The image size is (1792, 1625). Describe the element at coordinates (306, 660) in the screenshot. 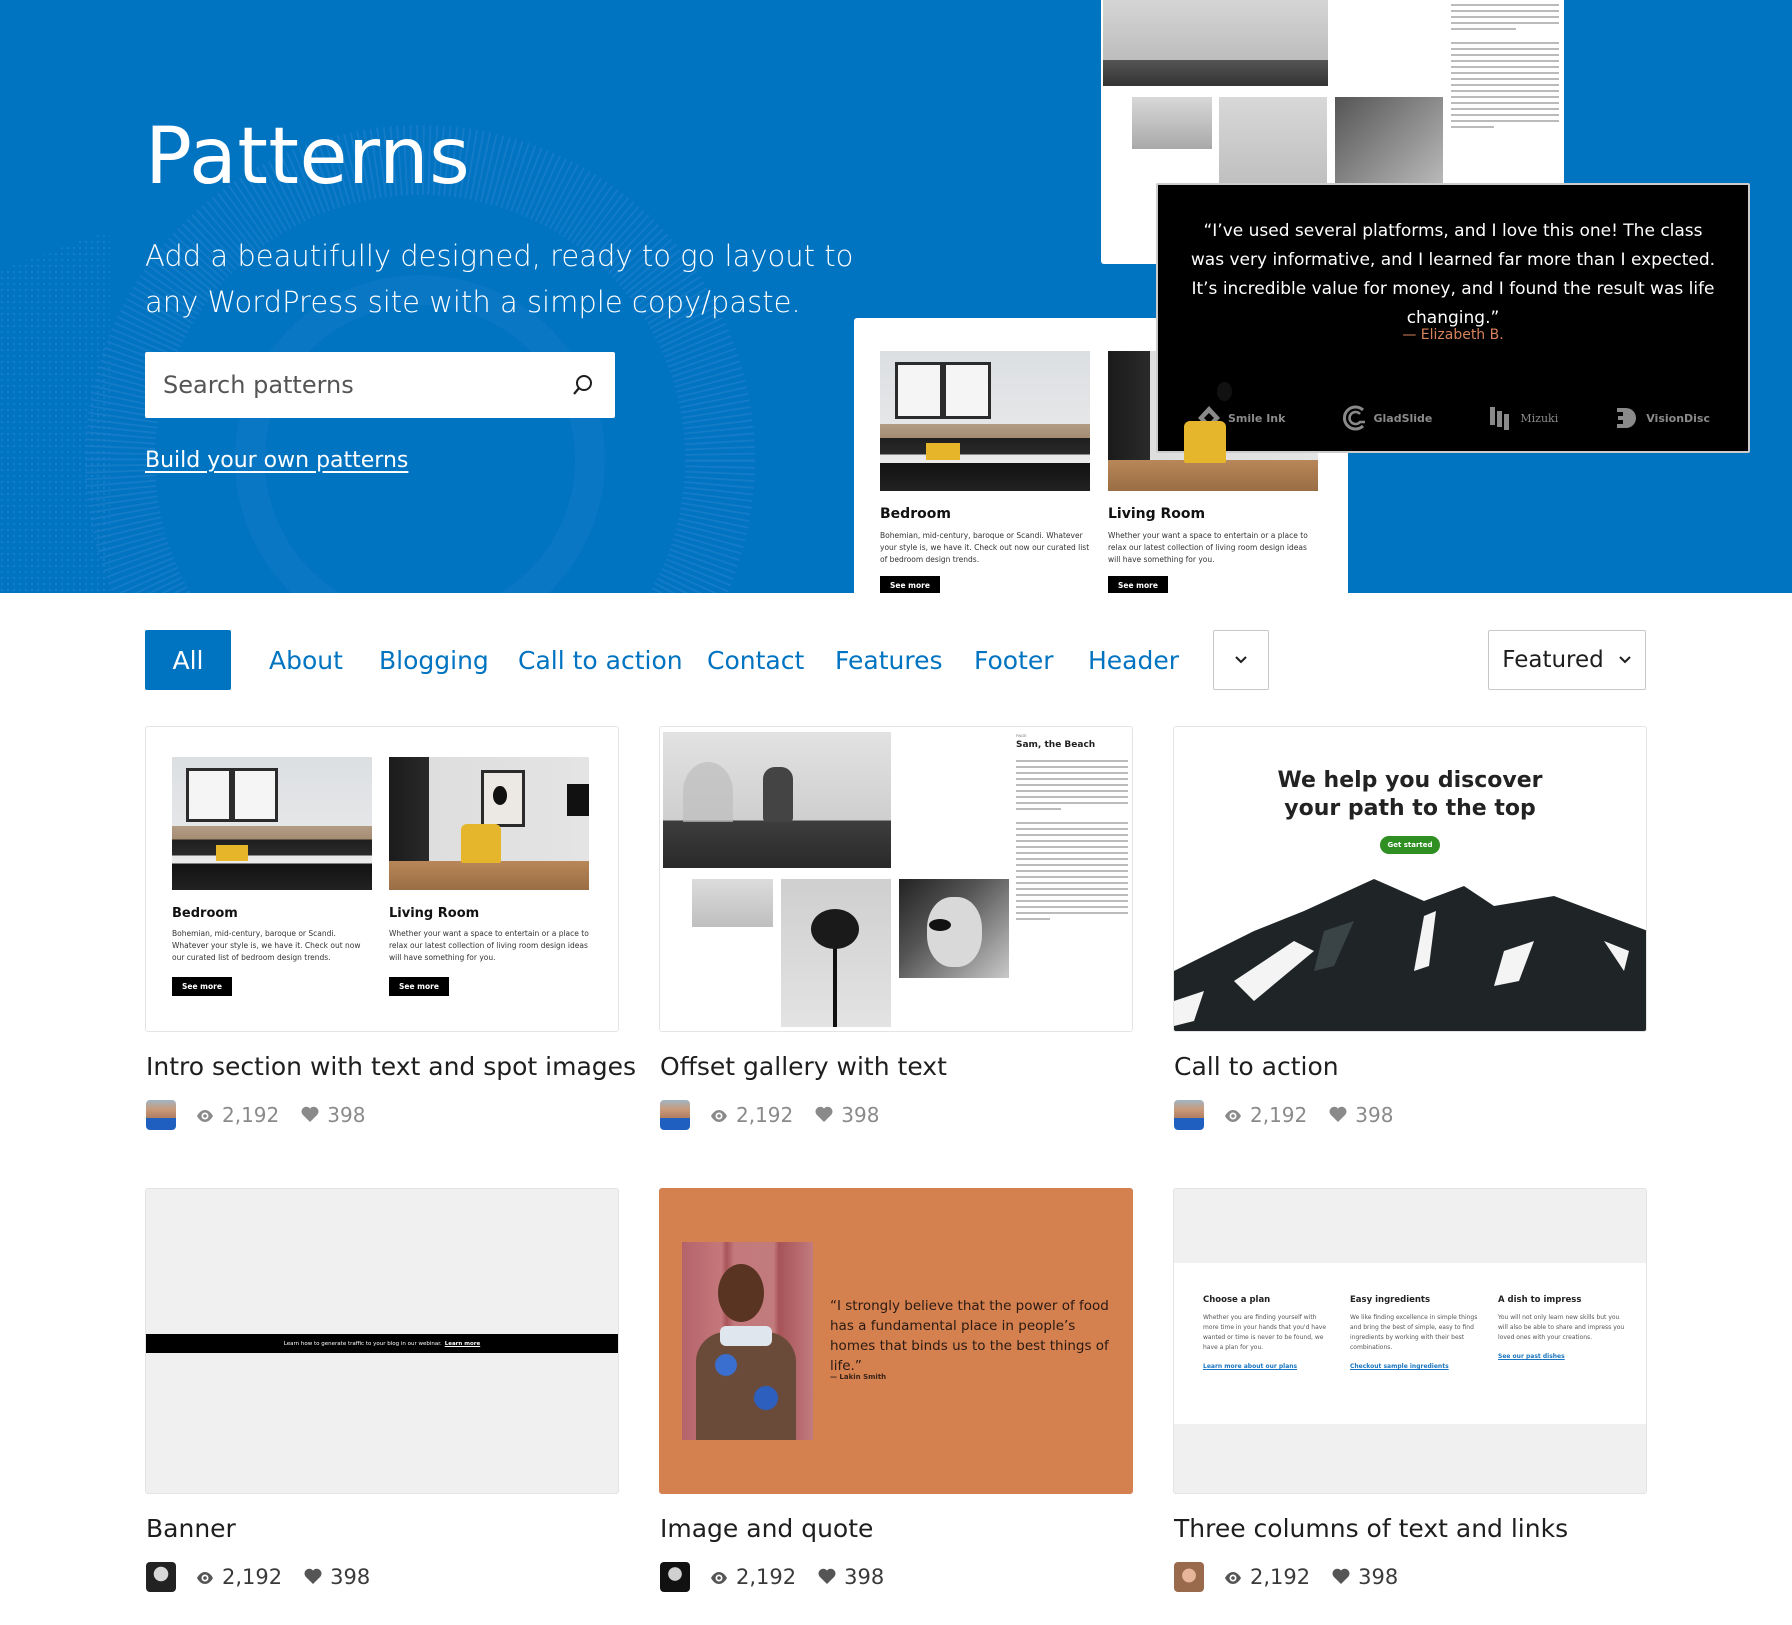

I see `tab-about: About` at that location.